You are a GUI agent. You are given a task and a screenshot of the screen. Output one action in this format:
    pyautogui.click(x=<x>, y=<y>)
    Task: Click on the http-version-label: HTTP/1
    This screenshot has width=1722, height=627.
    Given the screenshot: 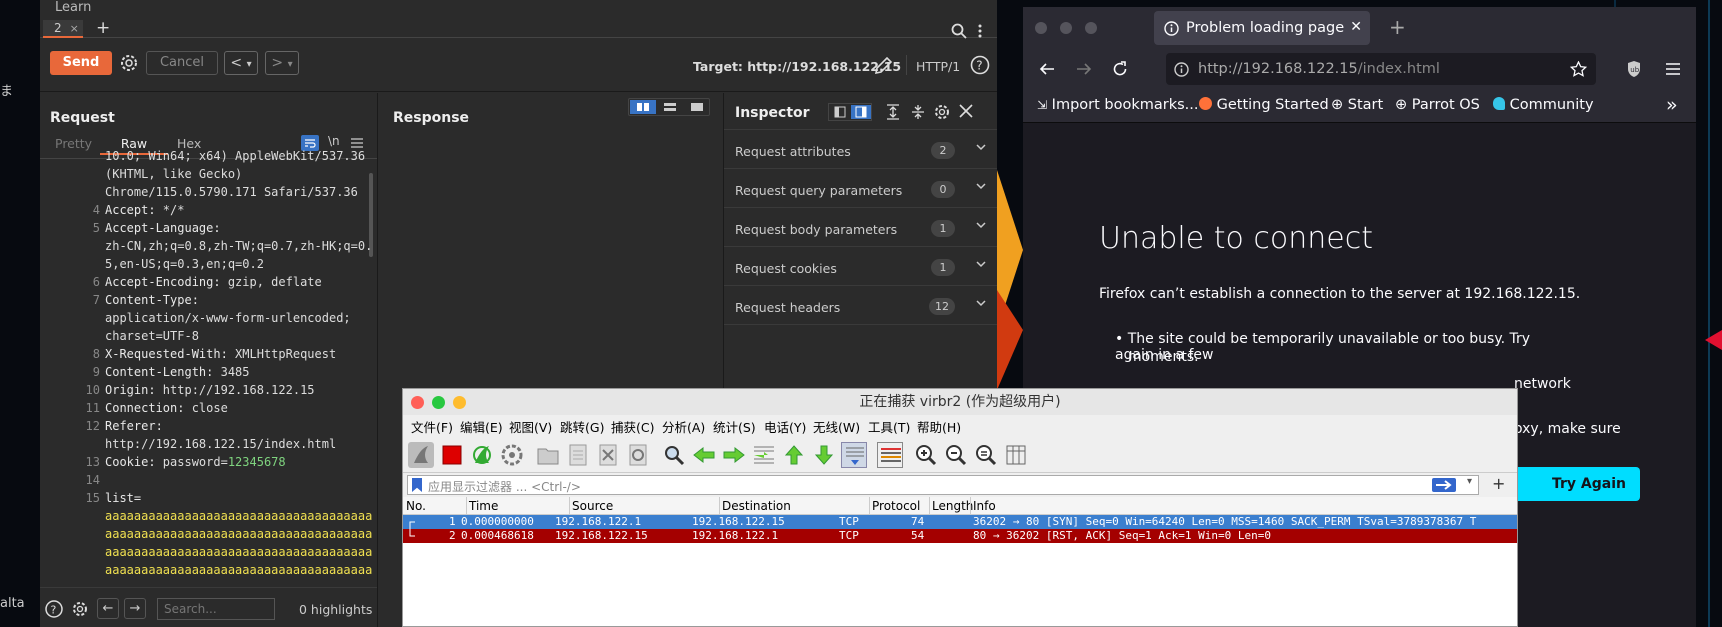 What is the action you would take?
    pyautogui.click(x=938, y=66)
    